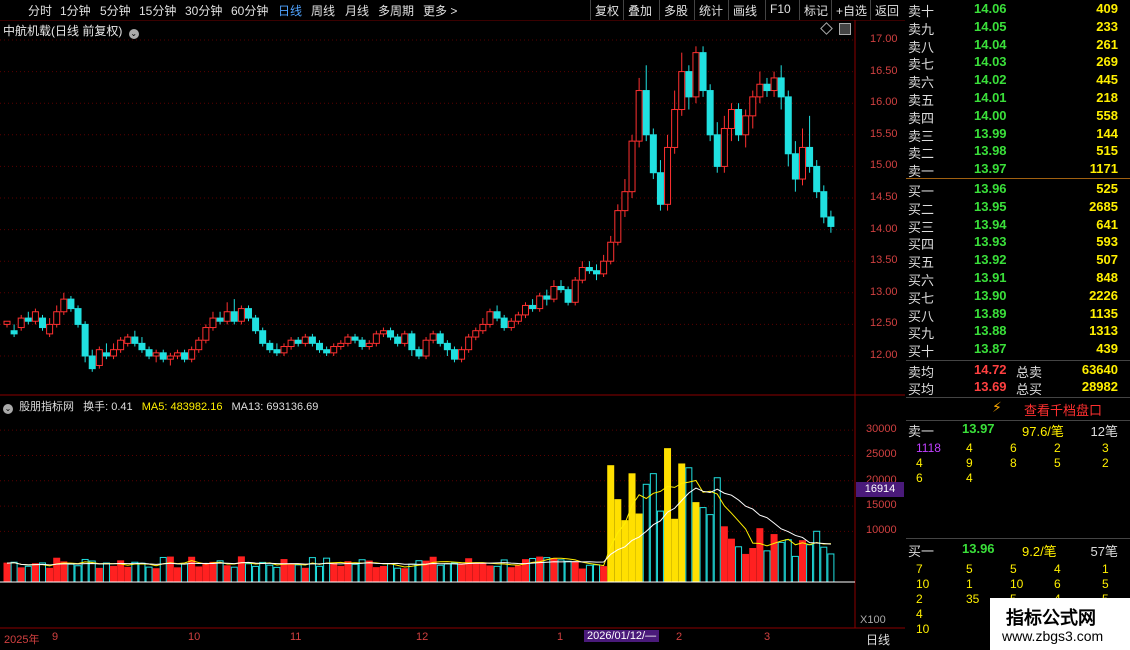  Describe the element at coordinates (884, 102) in the screenshot. I see `price-tick: 16.00` at that location.